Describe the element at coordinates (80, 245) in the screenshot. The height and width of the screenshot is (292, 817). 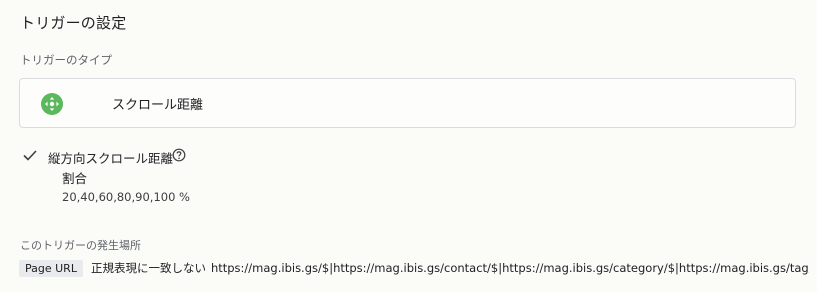
I see `firing-section-label: このトリガーの発生場所` at that location.